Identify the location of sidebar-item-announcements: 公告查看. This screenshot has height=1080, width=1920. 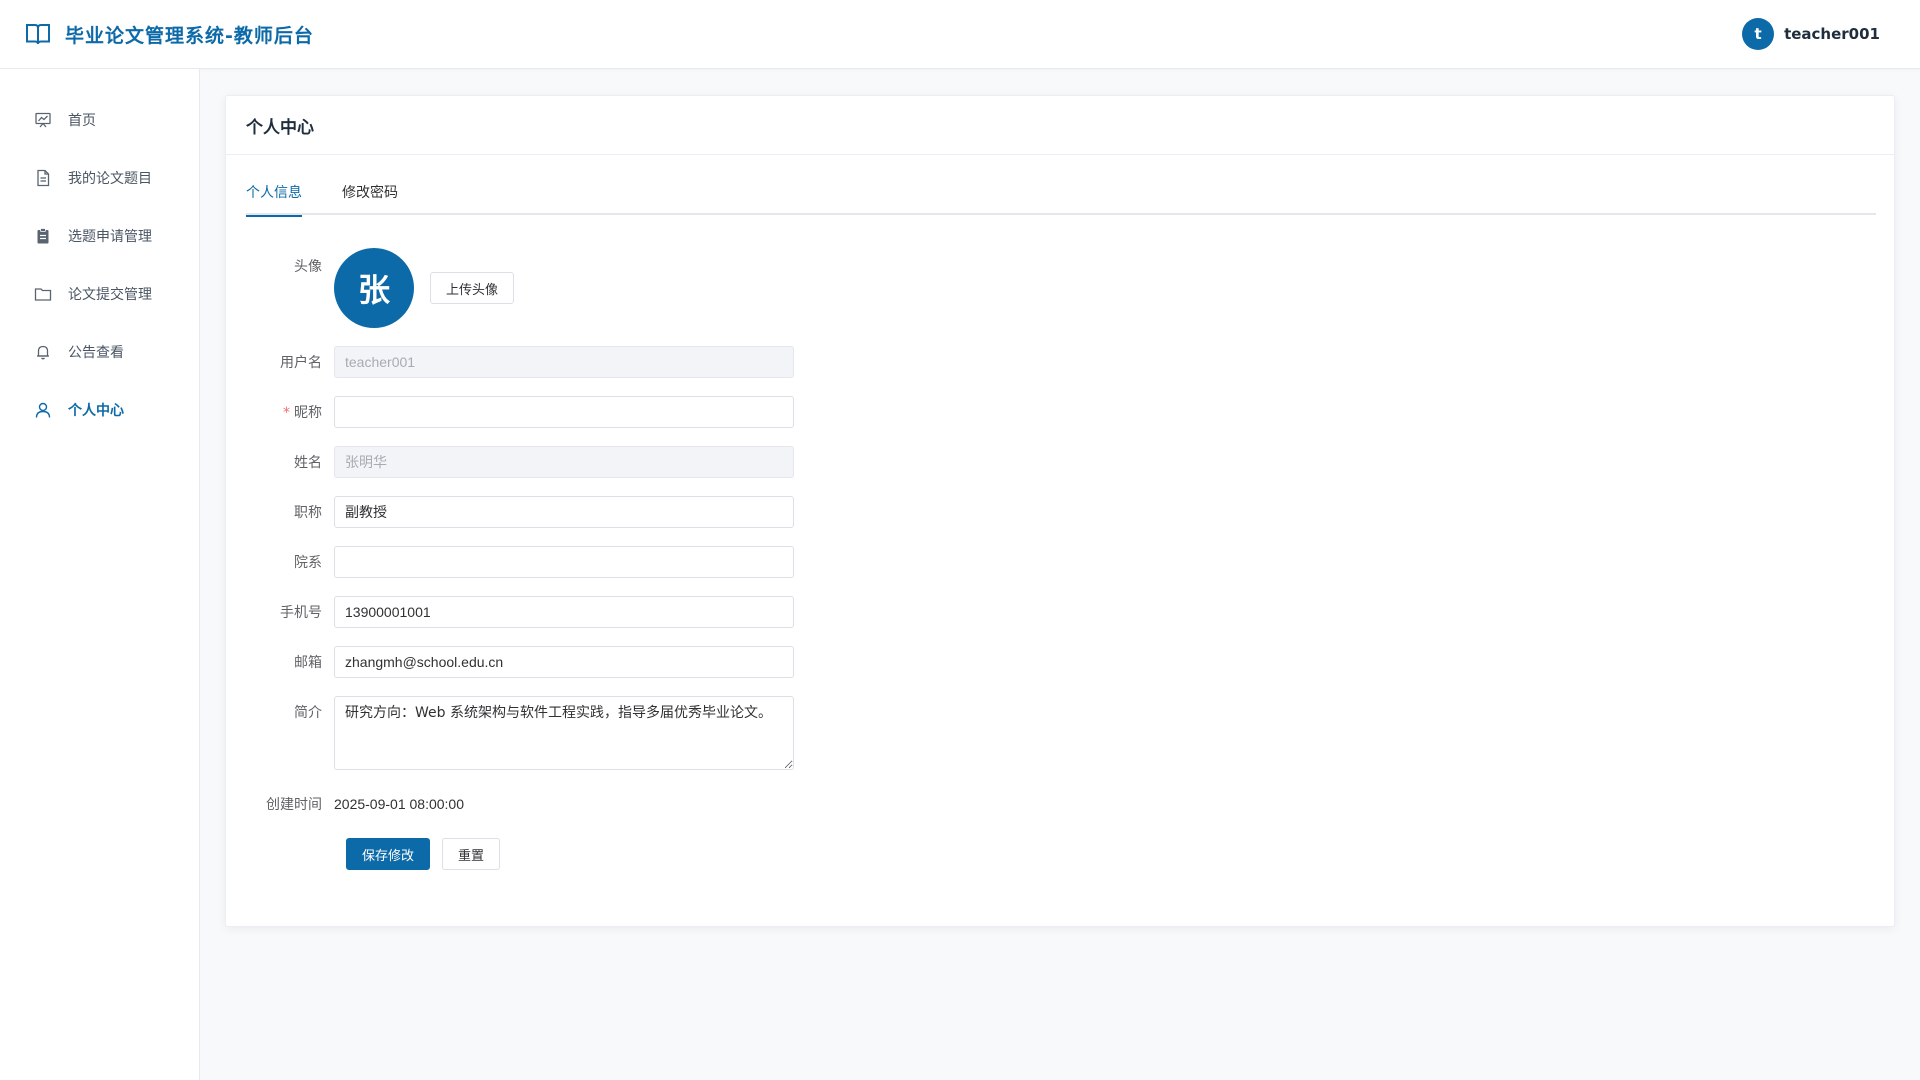
(99, 352).